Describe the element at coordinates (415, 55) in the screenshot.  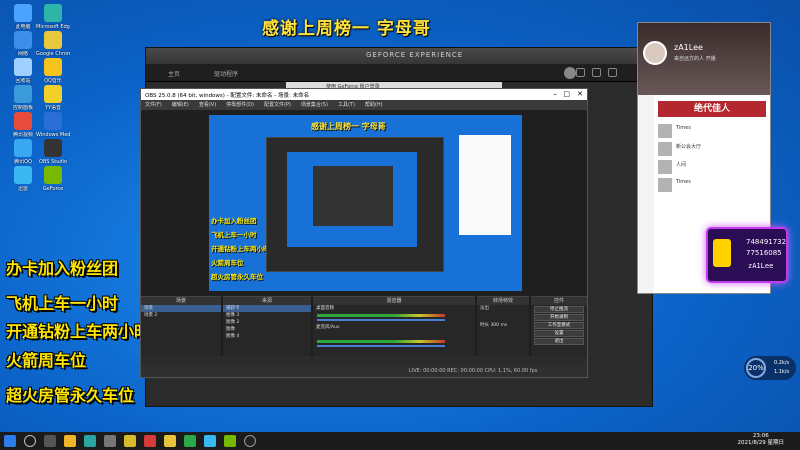
I see `gfe-brand: GEFORCE EXPERIENCE` at that location.